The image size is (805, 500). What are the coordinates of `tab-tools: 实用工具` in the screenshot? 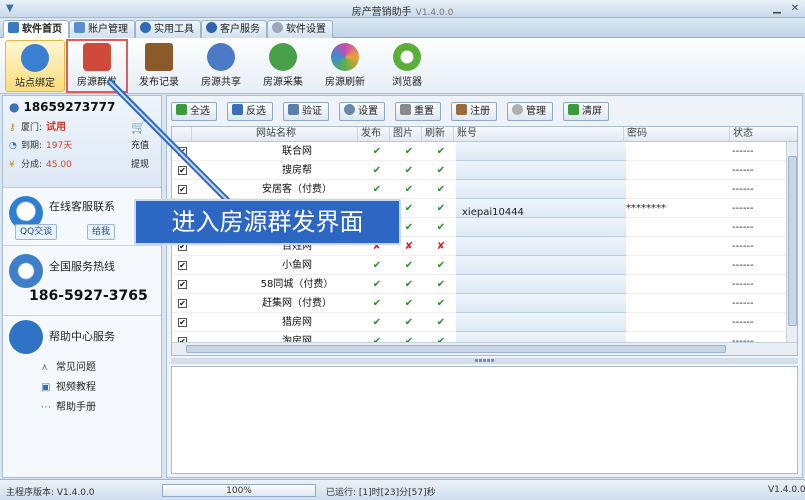 It's located at (168, 29).